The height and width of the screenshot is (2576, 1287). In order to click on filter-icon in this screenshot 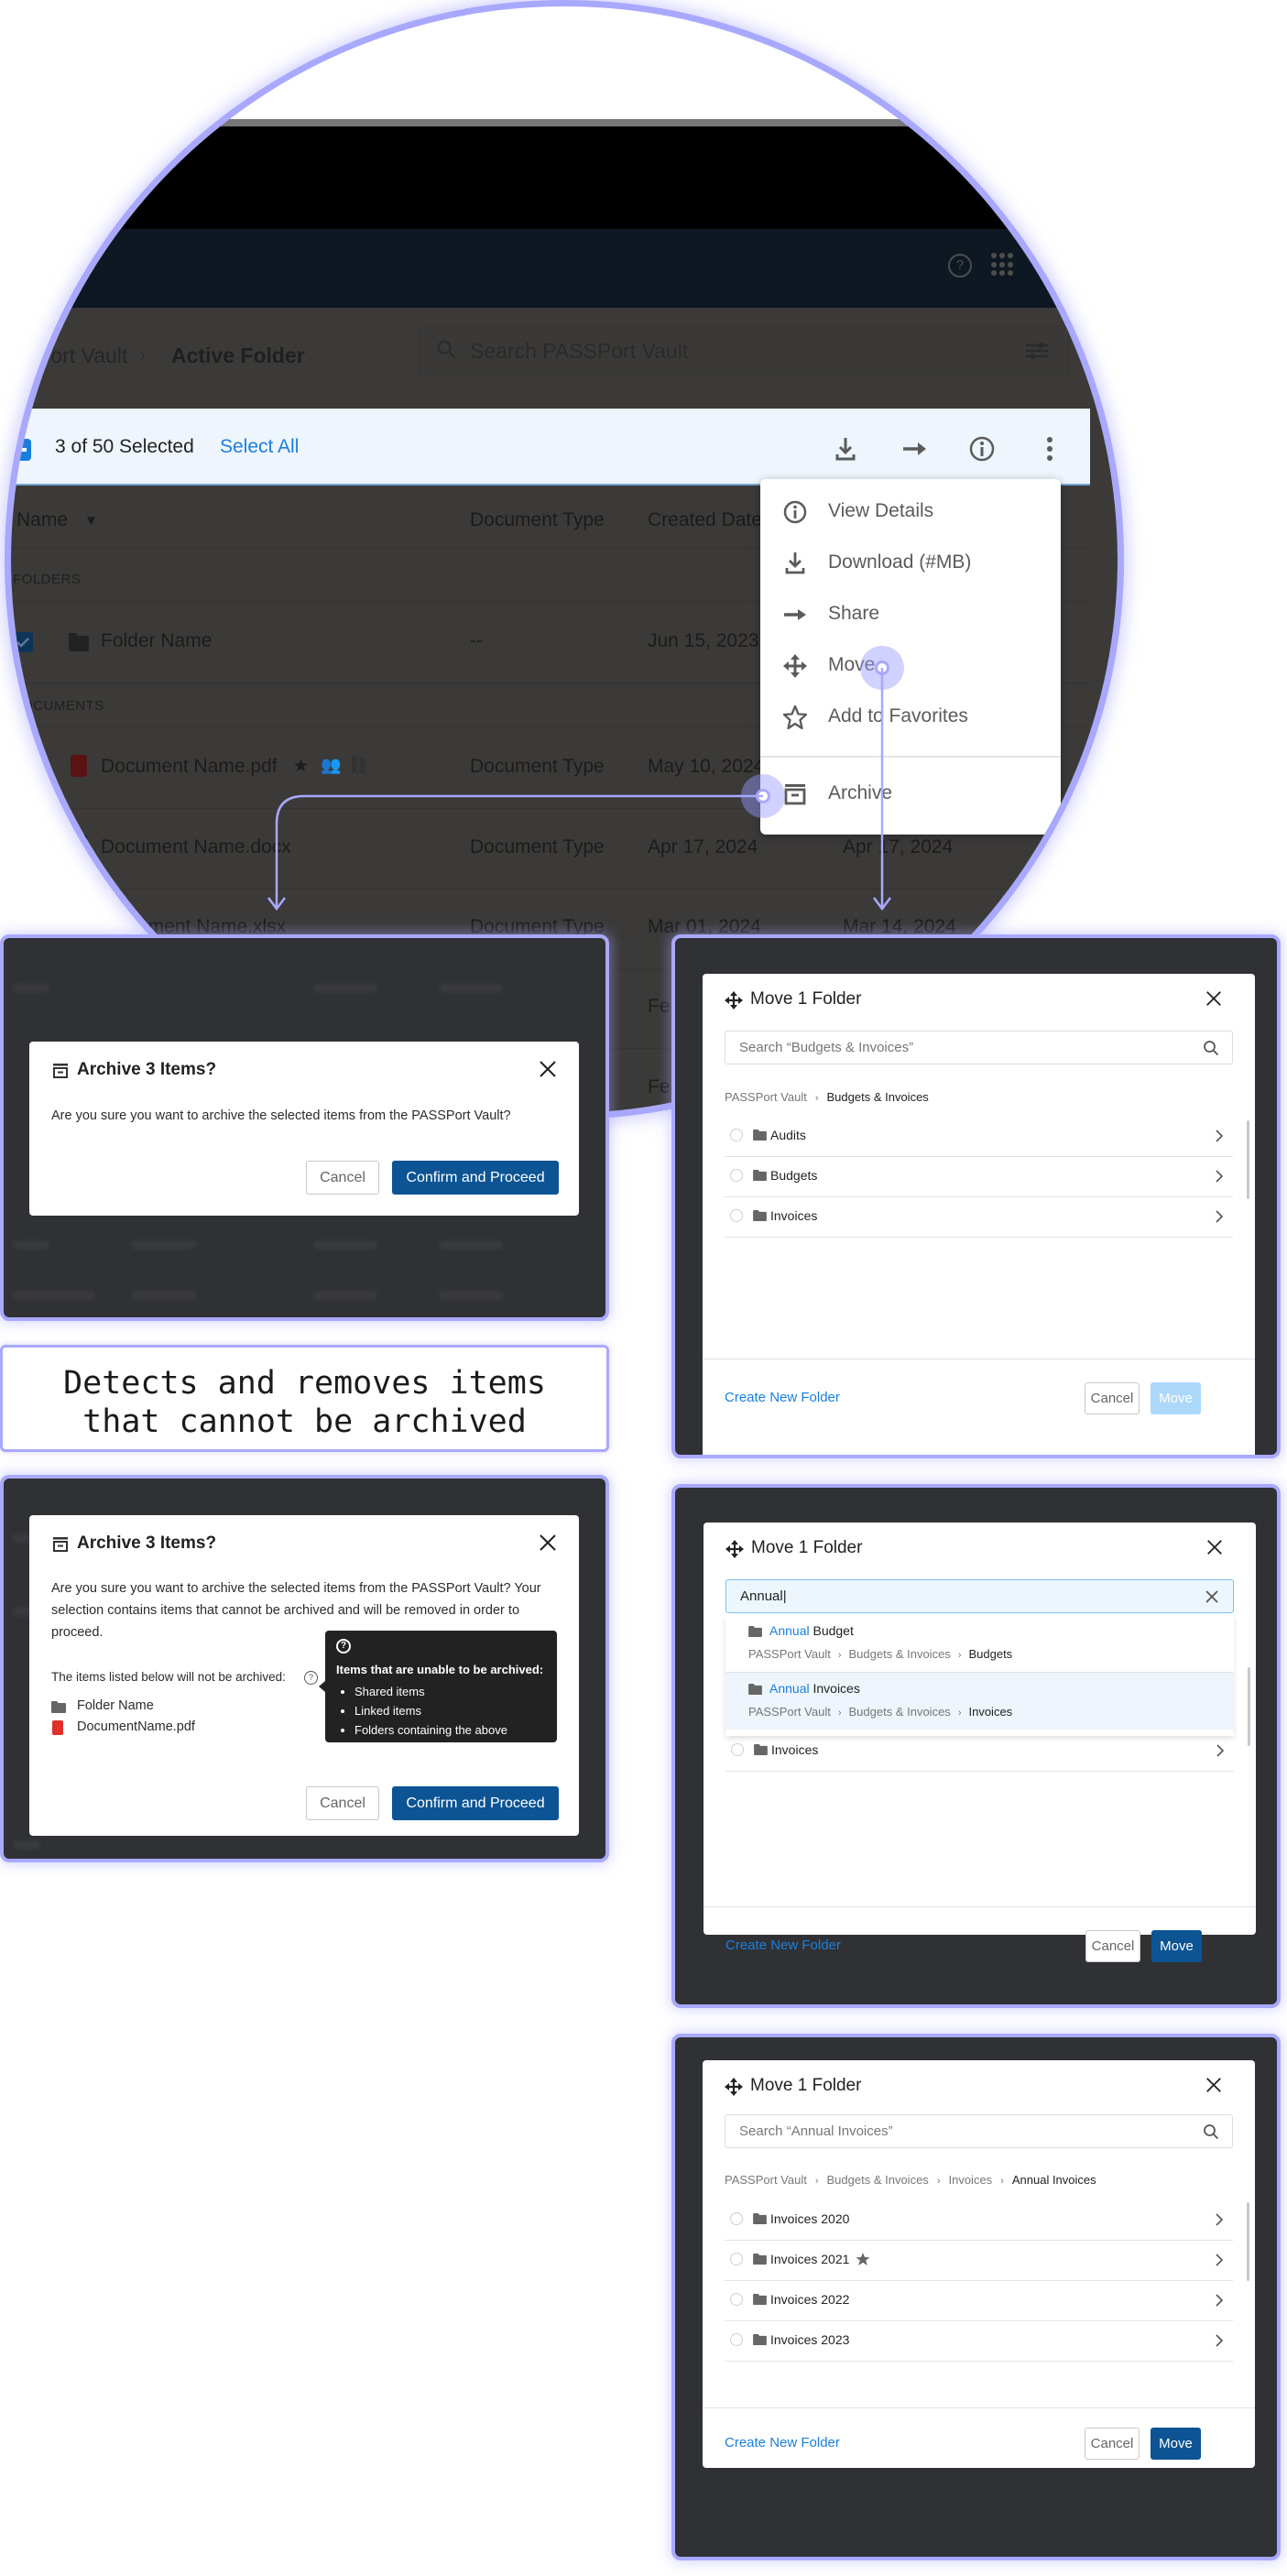, I will do `click(1037, 351)`.